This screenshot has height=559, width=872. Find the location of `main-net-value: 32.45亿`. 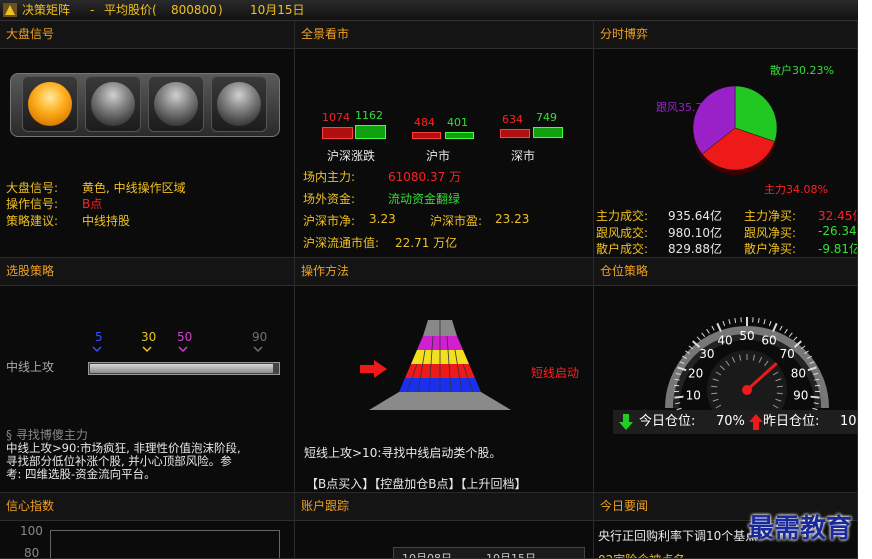

main-net-value: 32.45亿 is located at coordinates (837, 216).